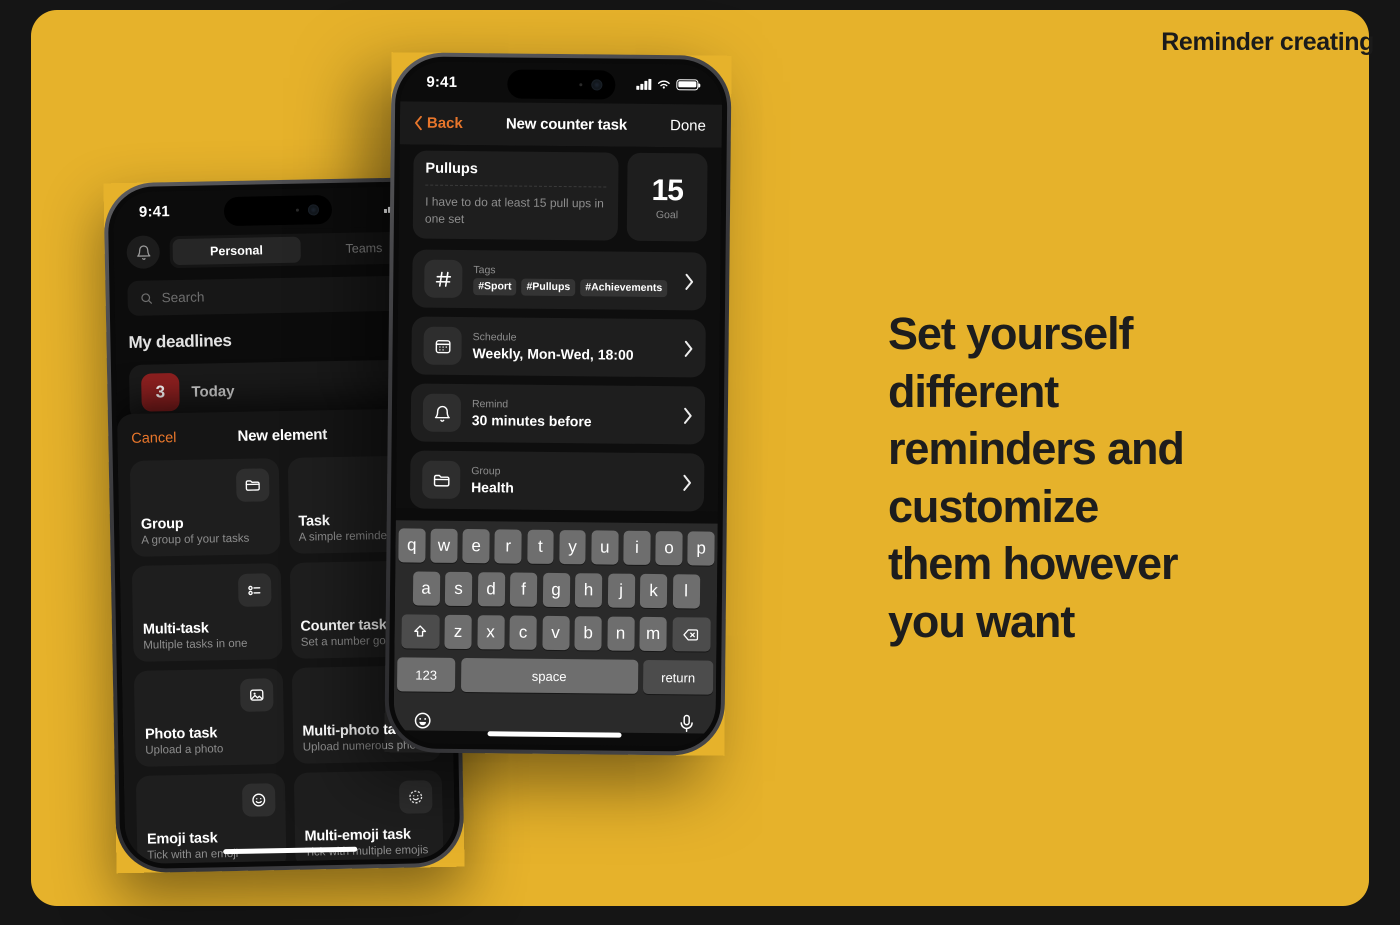 This screenshot has height=925, width=1400. I want to click on row-schedule: Schedule Weekly, Mon-Wed, 18:00, so click(558, 347).